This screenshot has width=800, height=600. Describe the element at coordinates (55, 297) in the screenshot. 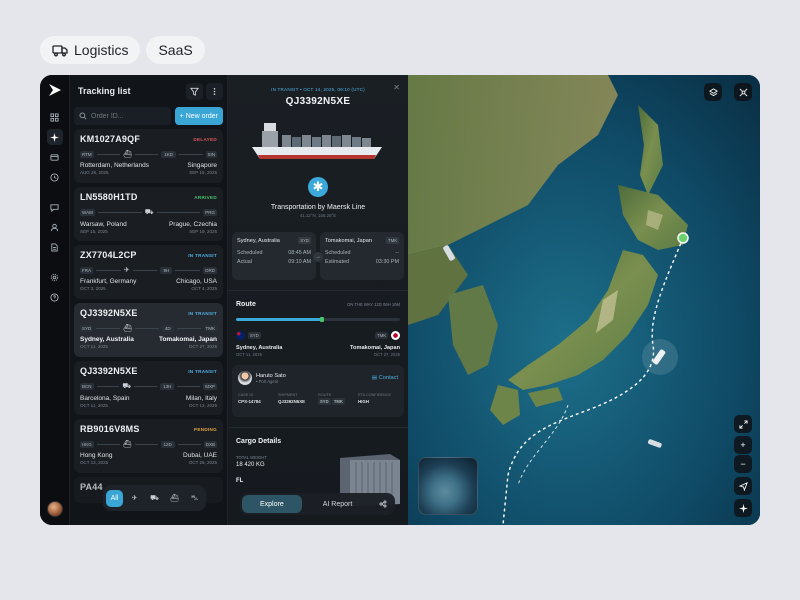

I see `help-icon` at that location.